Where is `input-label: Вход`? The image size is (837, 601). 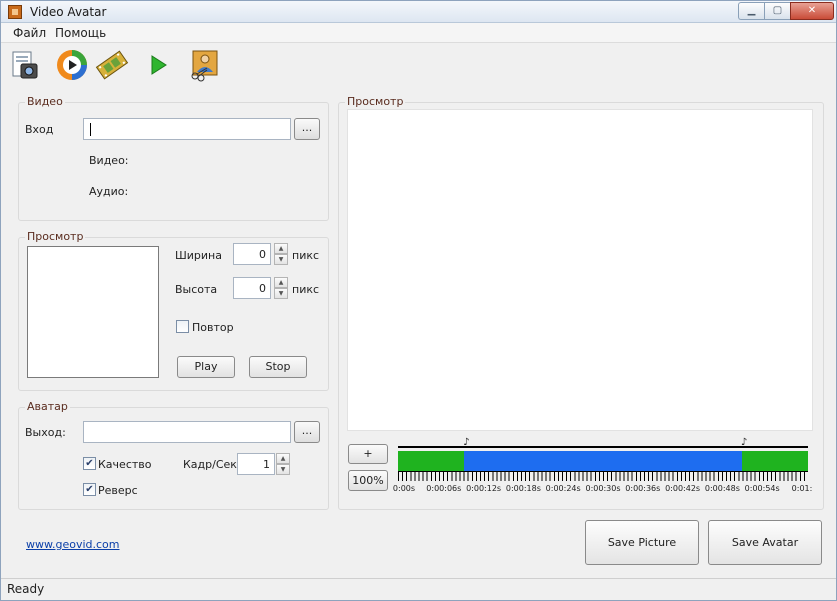
input-label: Вход is located at coordinates (39, 129).